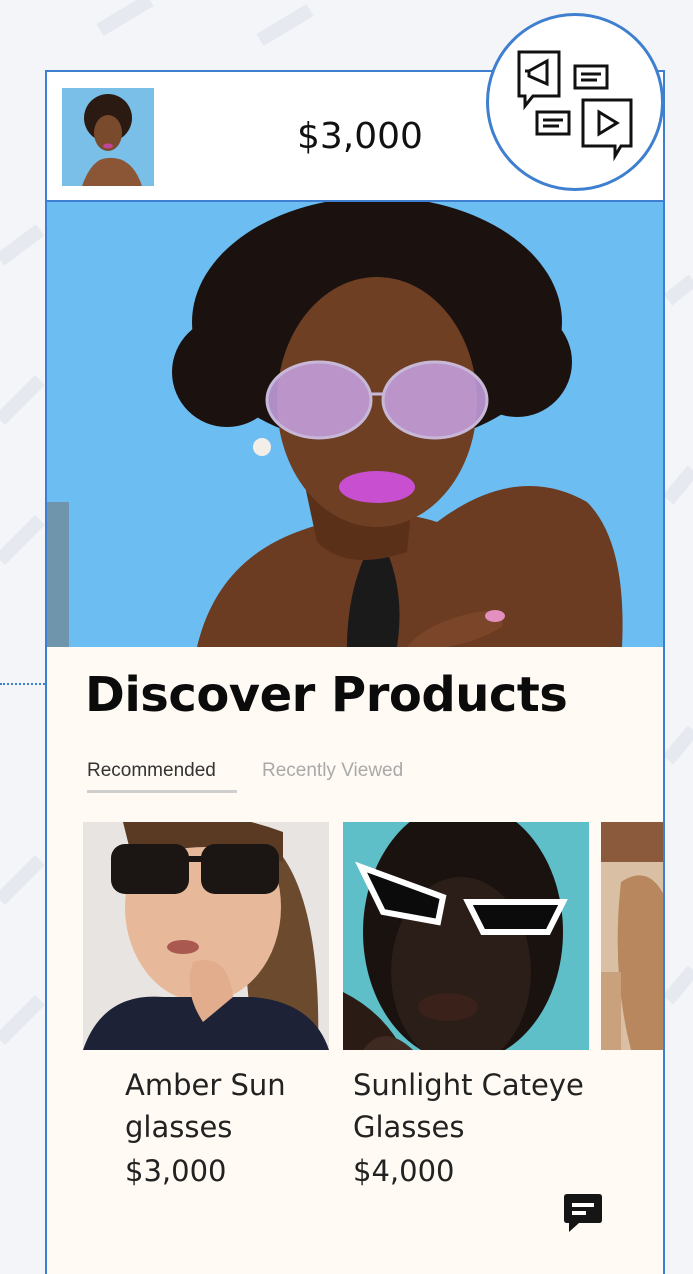 The image size is (693, 1274). What do you see at coordinates (162, 791) in the screenshot?
I see `active-tab-indicator` at bounding box center [162, 791].